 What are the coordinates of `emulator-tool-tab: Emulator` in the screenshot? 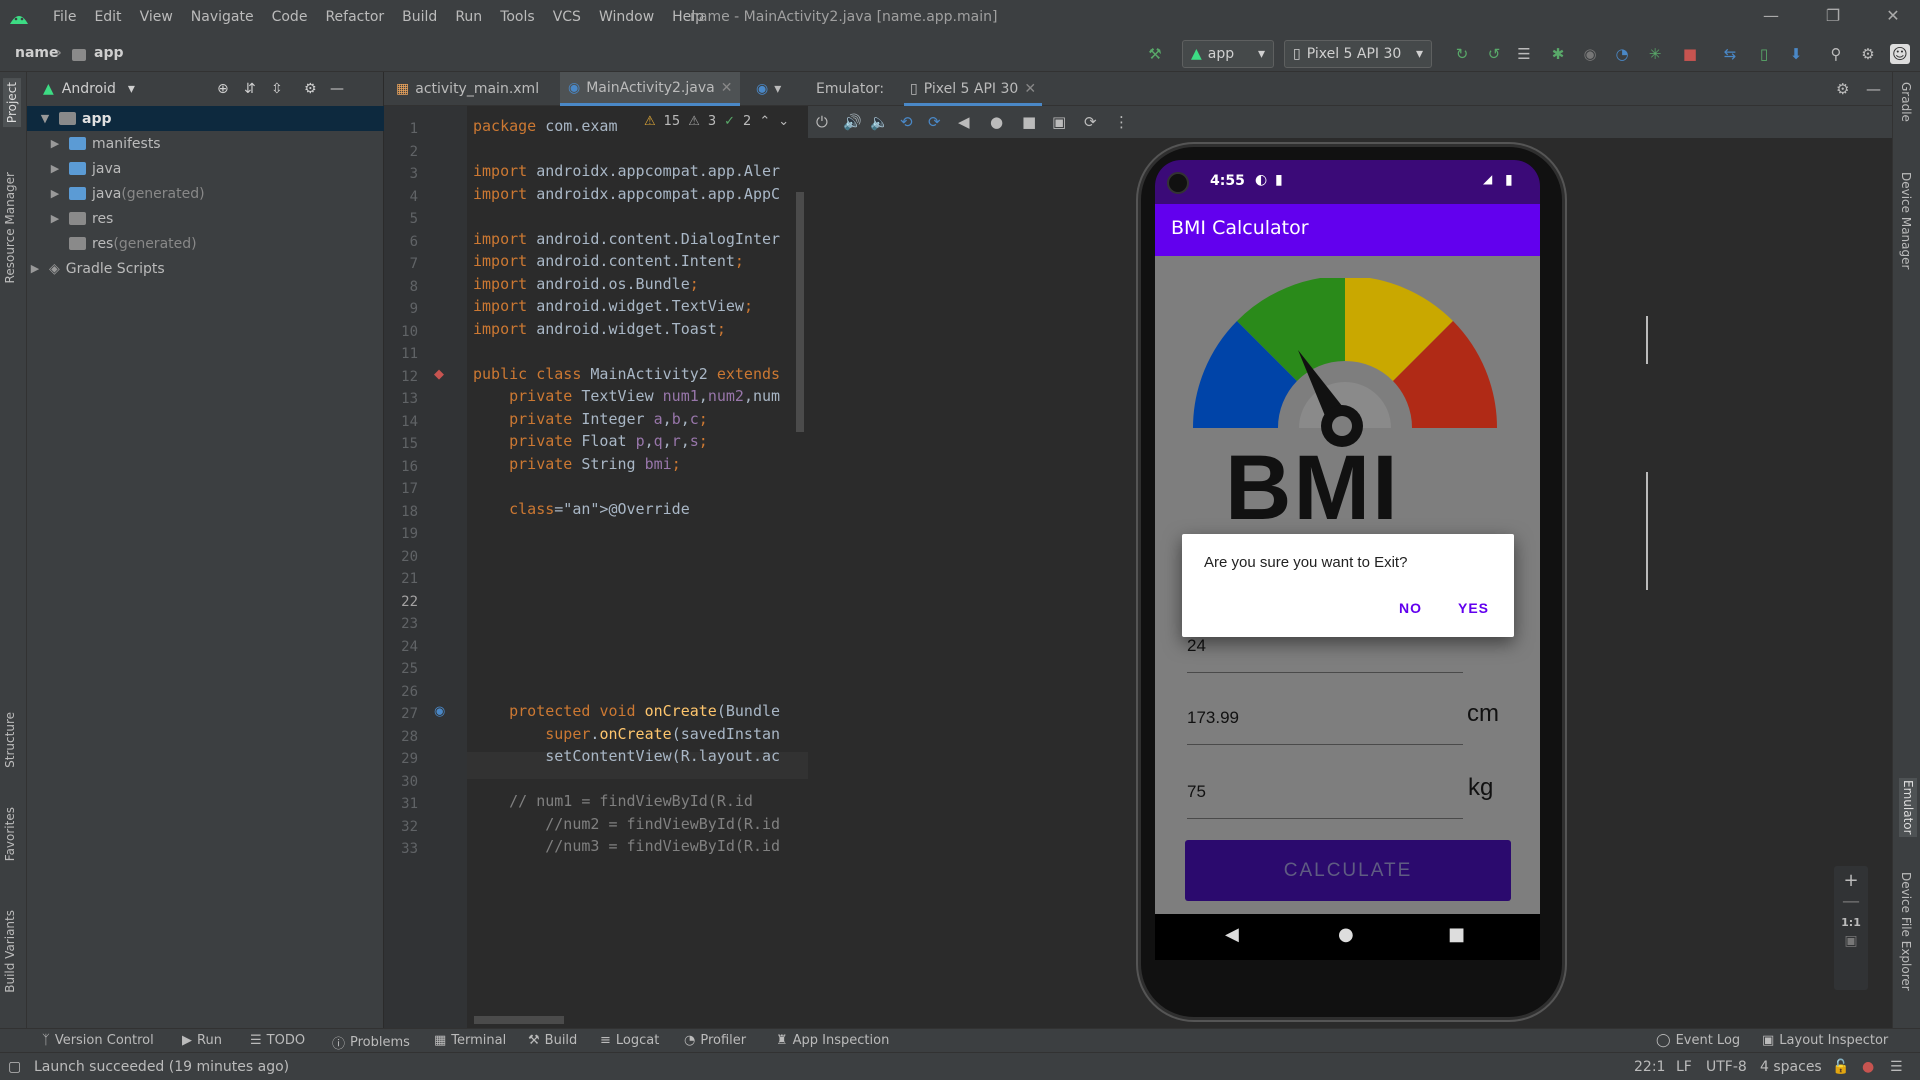 It's located at (1908, 807).